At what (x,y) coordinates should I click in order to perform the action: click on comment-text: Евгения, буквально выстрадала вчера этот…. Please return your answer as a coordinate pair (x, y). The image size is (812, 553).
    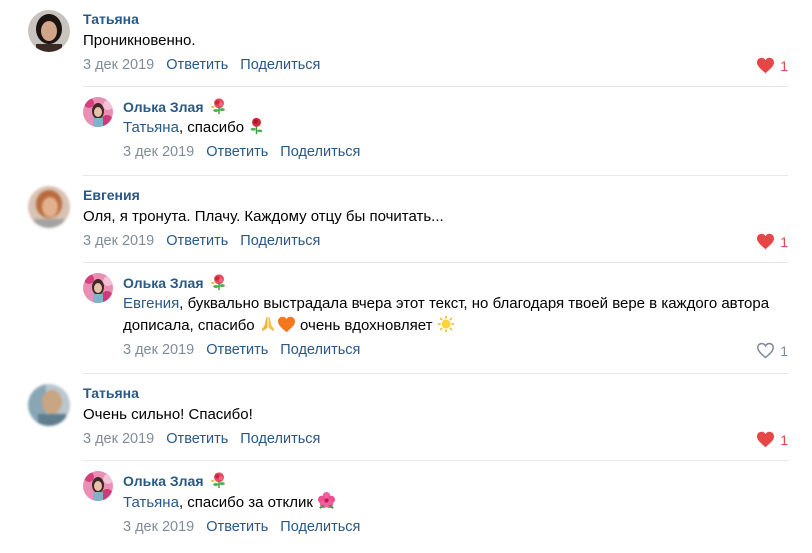
    Looking at the image, I should click on (455, 315).